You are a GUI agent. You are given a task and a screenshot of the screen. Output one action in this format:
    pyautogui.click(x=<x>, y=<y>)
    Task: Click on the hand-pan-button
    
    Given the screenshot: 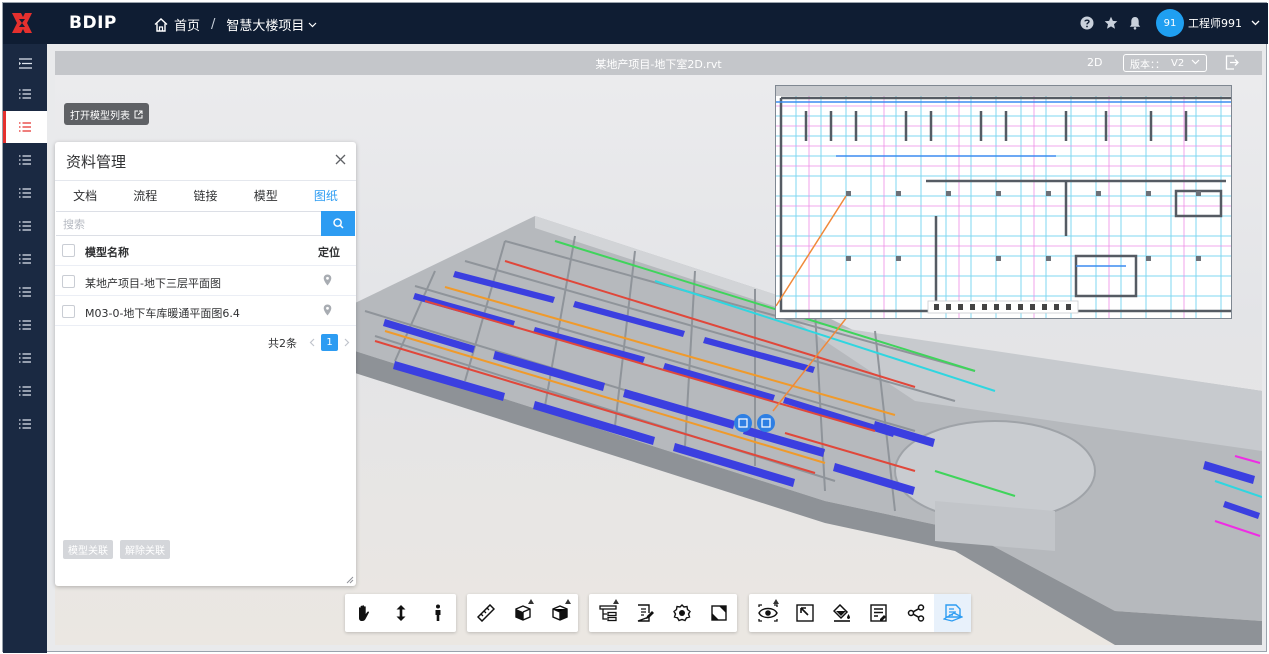 What is the action you would take?
    pyautogui.click(x=363, y=613)
    